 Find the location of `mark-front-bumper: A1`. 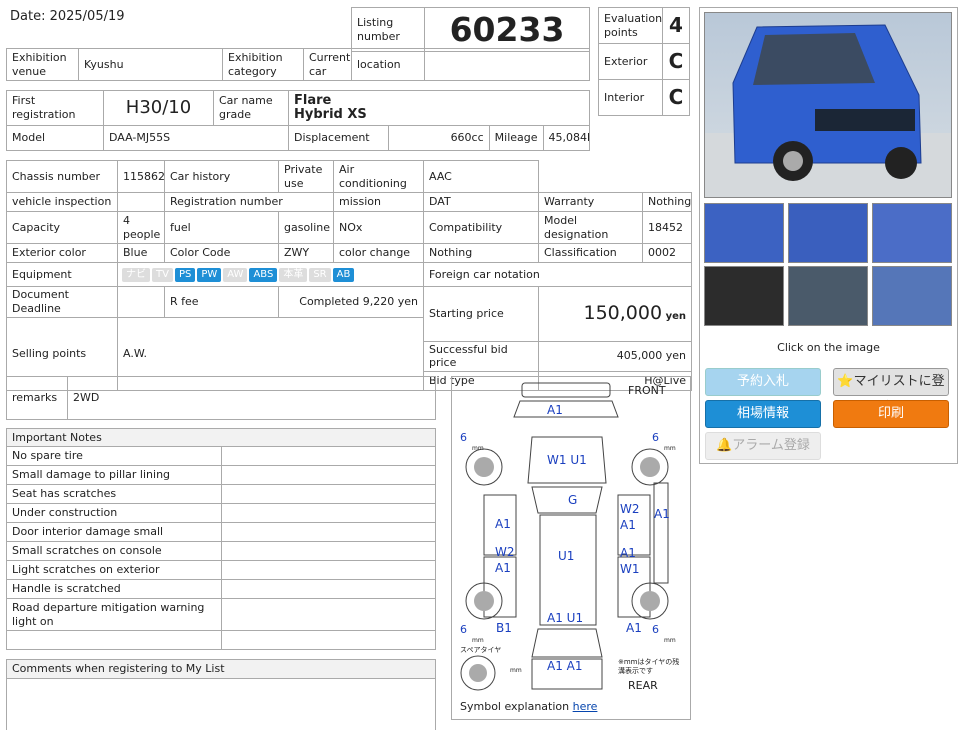

mark-front-bumper: A1 is located at coordinates (555, 410).